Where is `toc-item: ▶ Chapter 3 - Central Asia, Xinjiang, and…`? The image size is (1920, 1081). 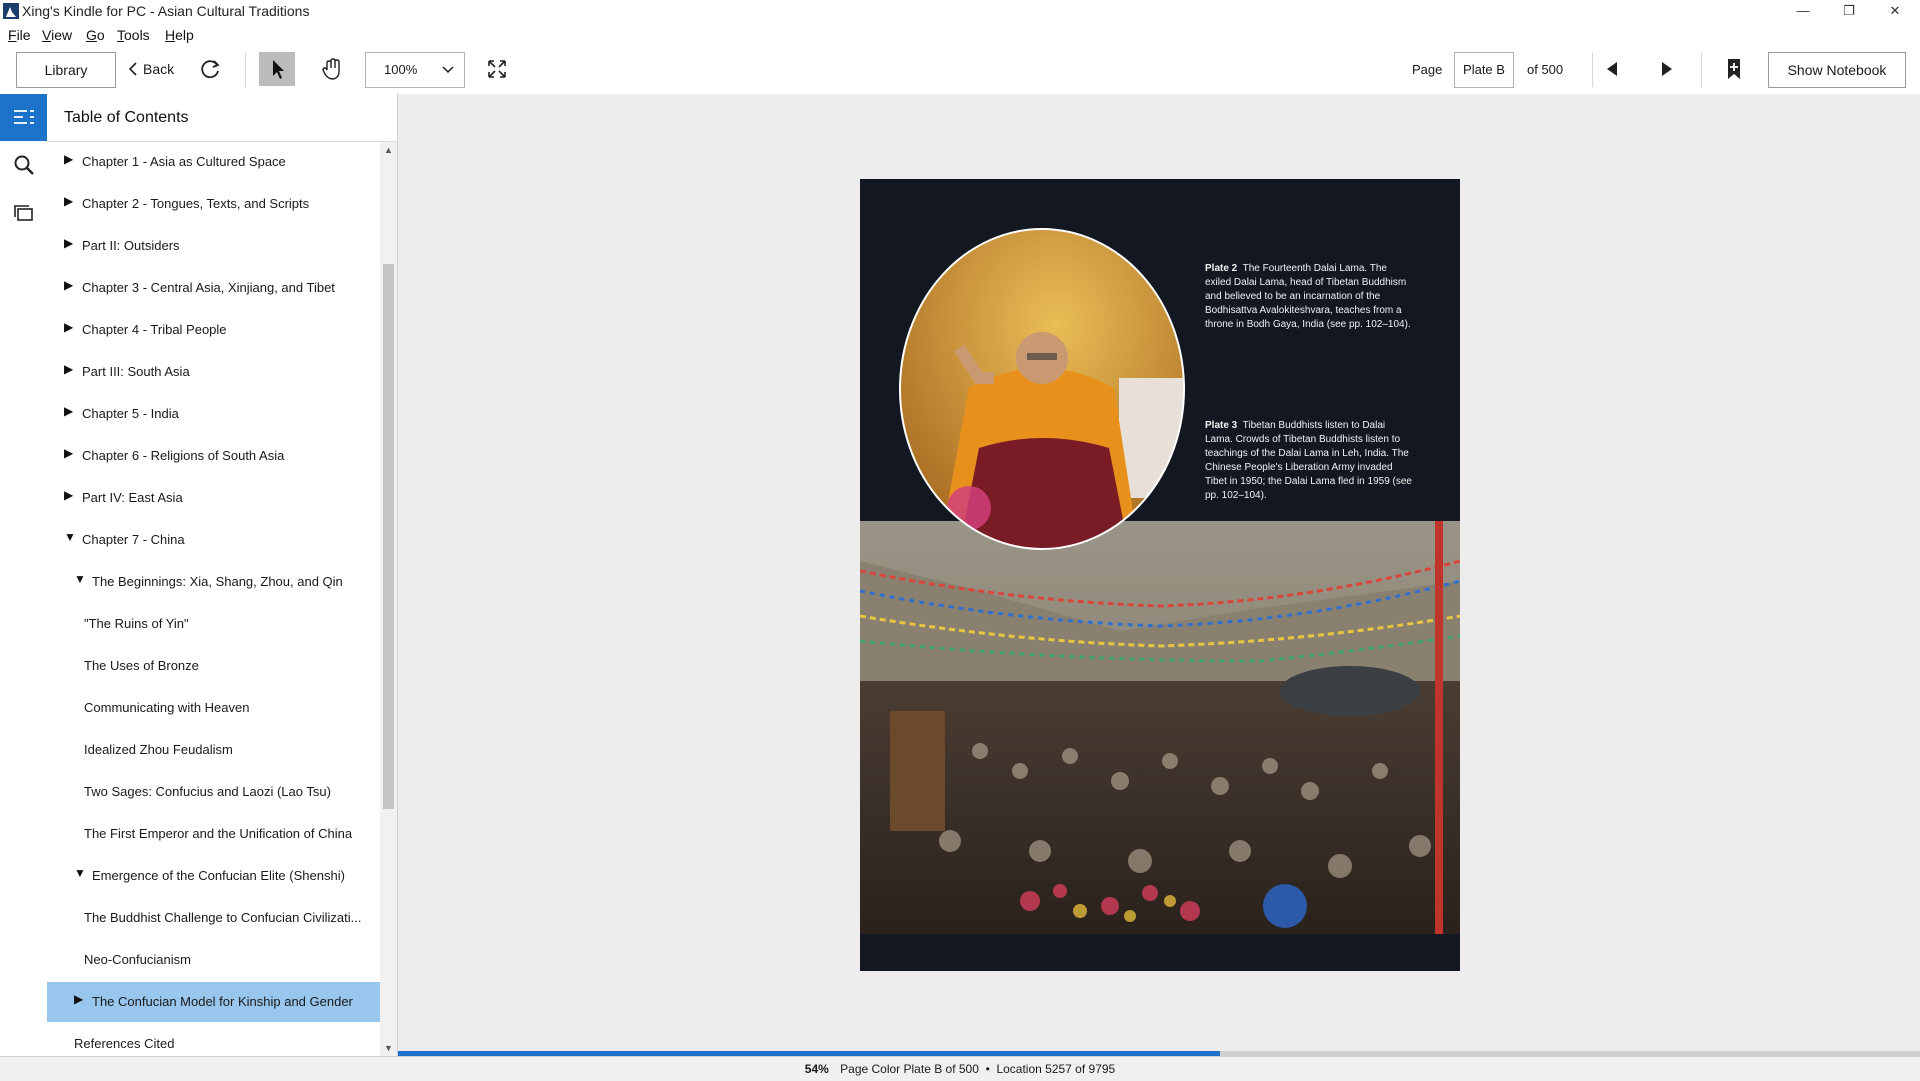
toc-item: ▶ Chapter 3 - Central Asia, Xinjiang, and… is located at coordinates (213, 288).